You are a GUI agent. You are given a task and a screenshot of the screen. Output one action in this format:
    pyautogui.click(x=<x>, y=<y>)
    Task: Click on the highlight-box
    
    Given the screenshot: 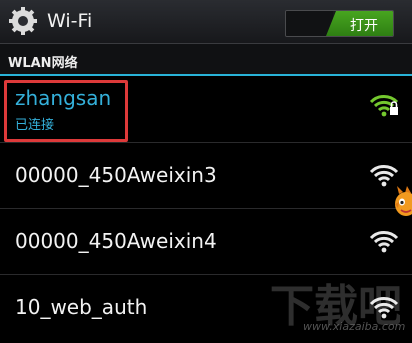 What is the action you would take?
    pyautogui.click(x=66, y=111)
    